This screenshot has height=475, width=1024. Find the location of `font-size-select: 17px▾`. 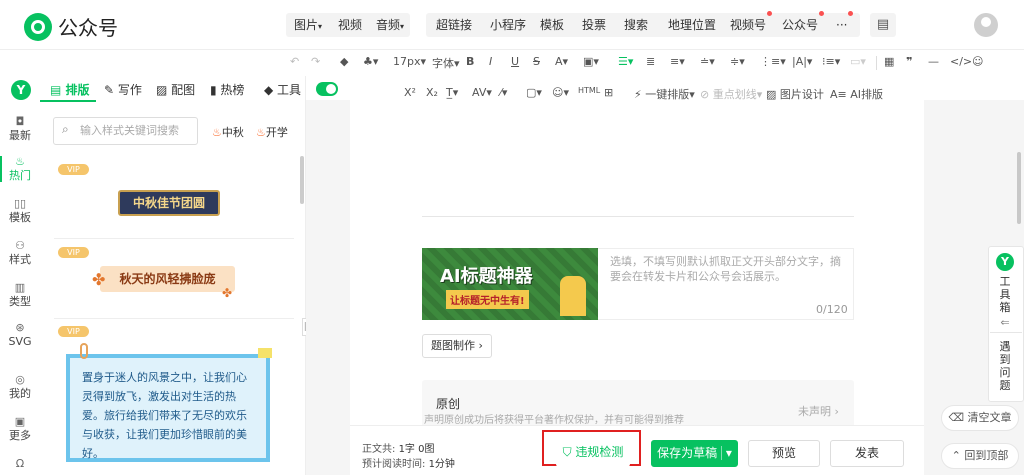

font-size-select: 17px▾ is located at coordinates (409, 61).